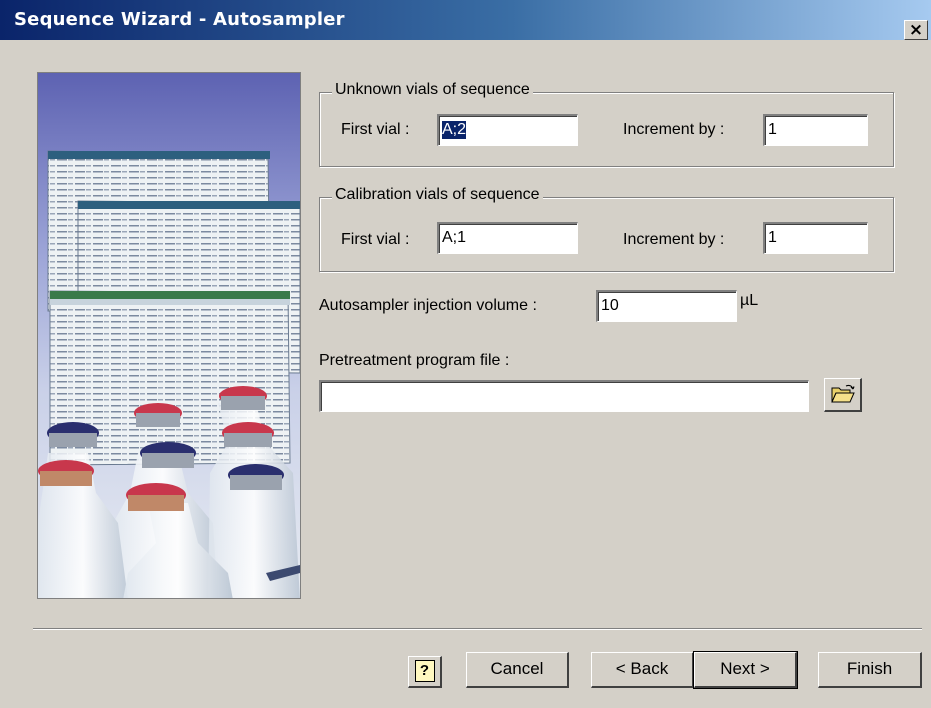  Describe the element at coordinates (772, 237) in the screenshot. I see `calibration-increment-value: 1` at that location.